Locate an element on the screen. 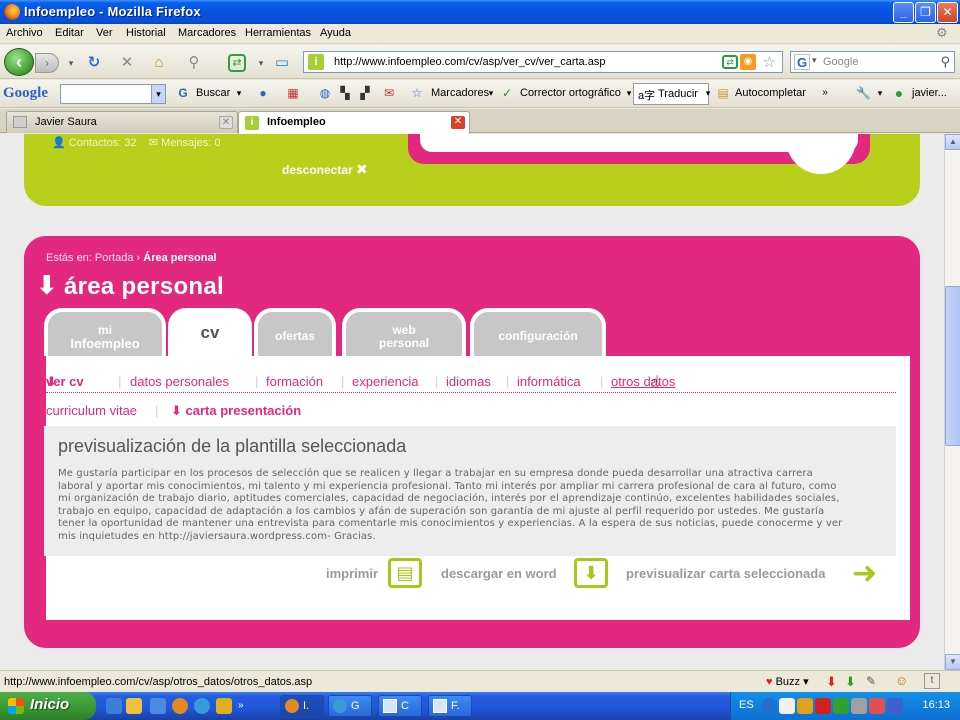 This screenshot has width=960, height=720. tab-infoempleo: i Infoempleo ✕ is located at coordinates (354, 122).